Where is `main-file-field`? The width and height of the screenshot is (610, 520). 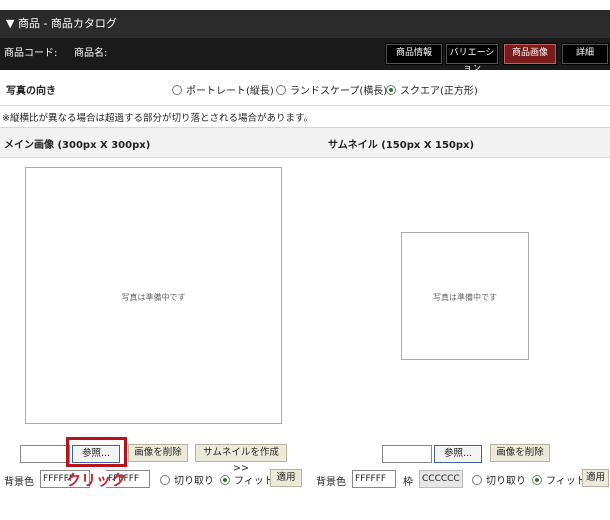 main-file-field is located at coordinates (45, 454).